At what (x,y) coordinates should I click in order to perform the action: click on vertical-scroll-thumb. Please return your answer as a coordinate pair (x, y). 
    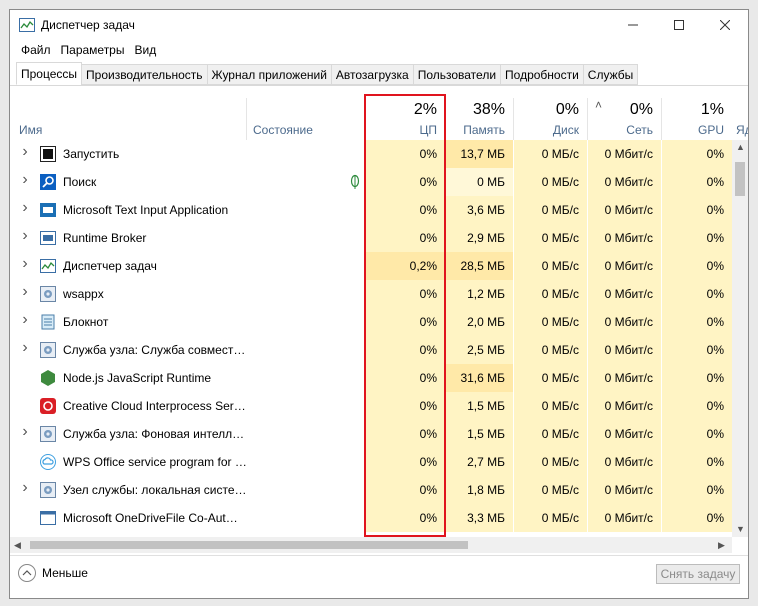
    Looking at the image, I should click on (740, 179).